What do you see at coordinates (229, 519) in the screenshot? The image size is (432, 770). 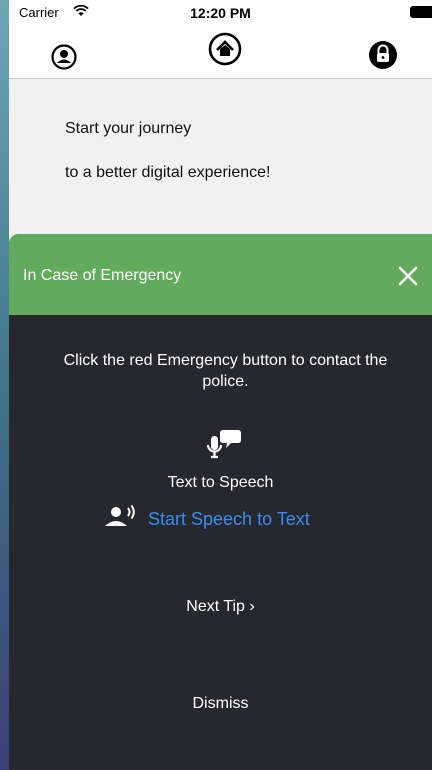 I see `speech-to-text-label: Start Speech to Text` at bounding box center [229, 519].